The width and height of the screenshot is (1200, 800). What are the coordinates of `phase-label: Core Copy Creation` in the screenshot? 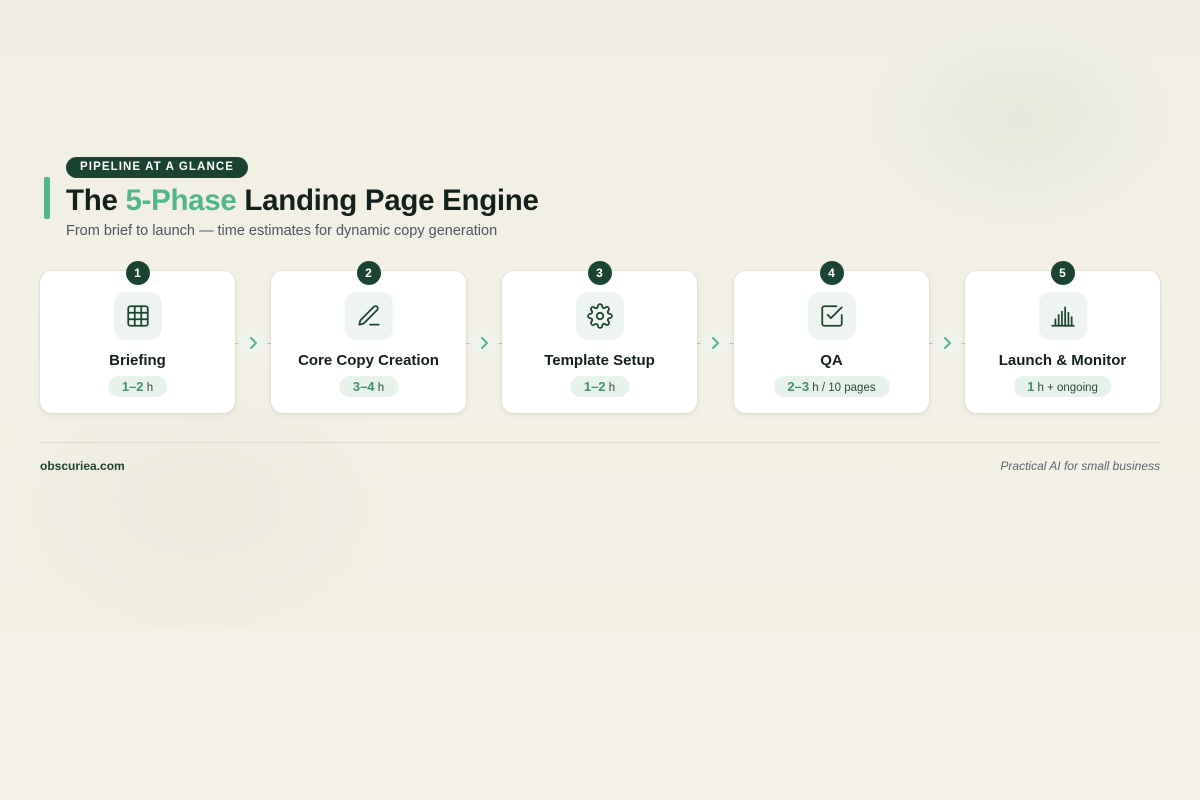 It's located at (368, 360).